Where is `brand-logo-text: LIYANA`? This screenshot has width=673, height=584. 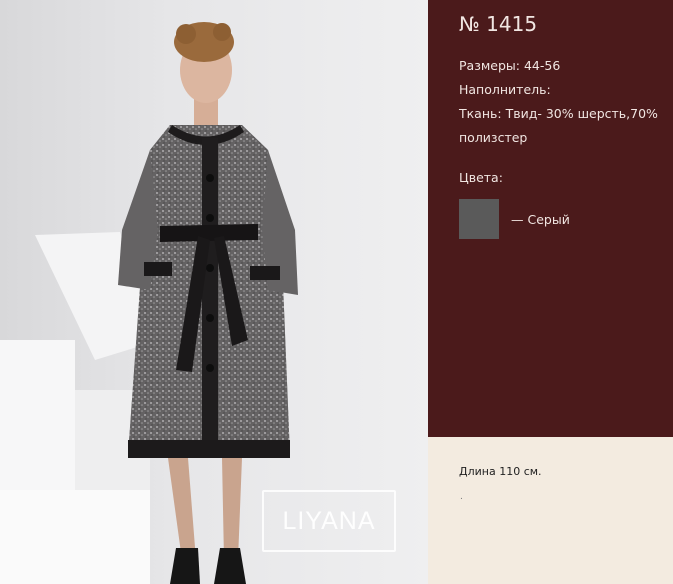
brand-logo-text: LIYANA is located at coordinates (329, 520).